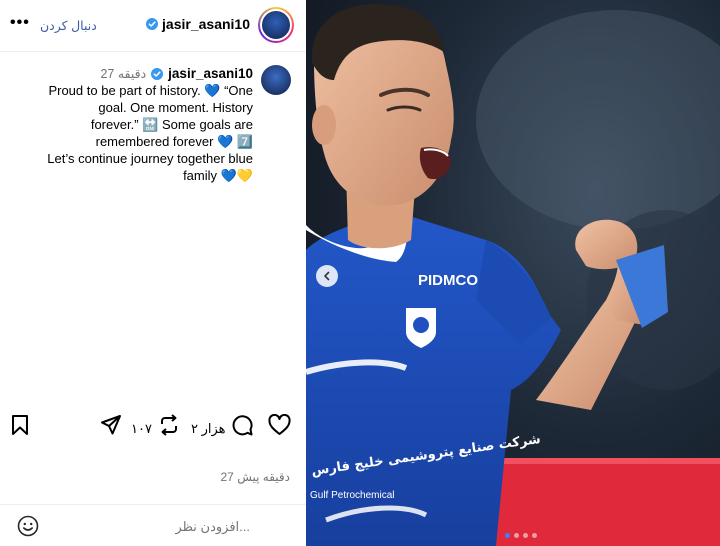  Describe the element at coordinates (276, 25) in the screenshot. I see `header-avatar` at that location.